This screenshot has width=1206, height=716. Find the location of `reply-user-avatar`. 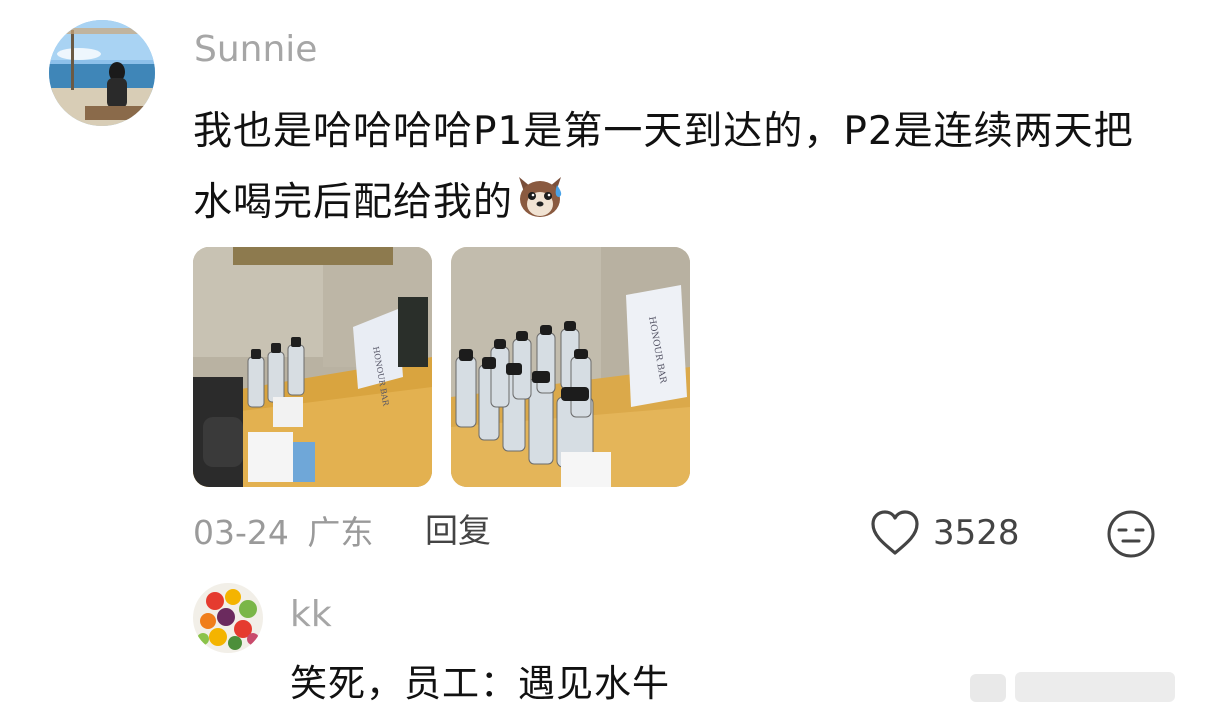

reply-user-avatar is located at coordinates (228, 618).